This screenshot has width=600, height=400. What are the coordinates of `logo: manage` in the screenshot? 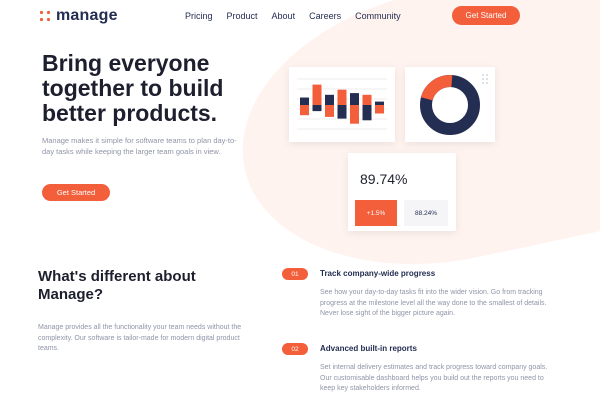 It's located at (79, 16).